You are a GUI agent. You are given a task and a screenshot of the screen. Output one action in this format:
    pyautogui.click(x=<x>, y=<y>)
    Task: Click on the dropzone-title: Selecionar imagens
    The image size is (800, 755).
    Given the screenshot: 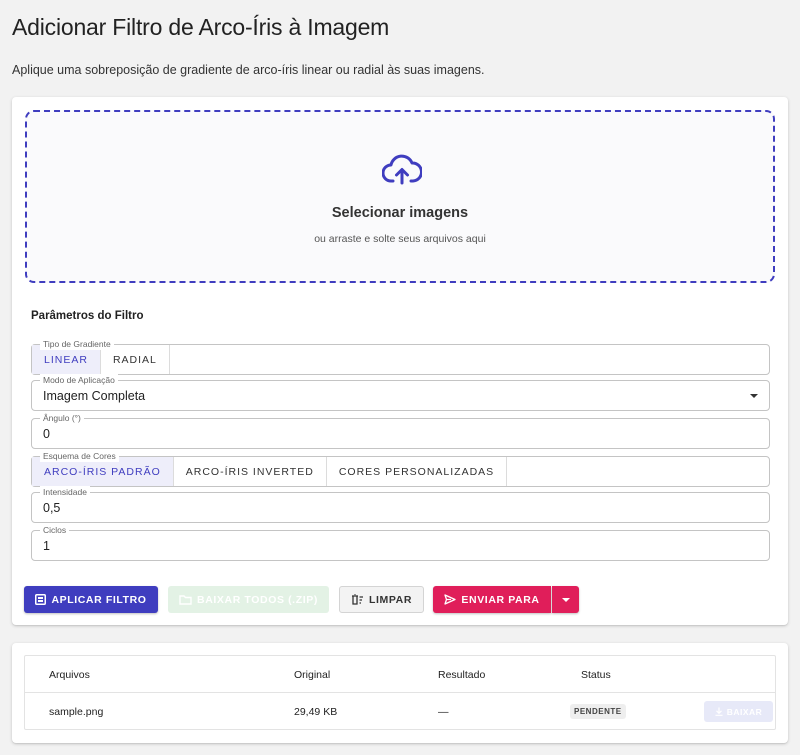 What is the action you would take?
    pyautogui.click(x=400, y=213)
    